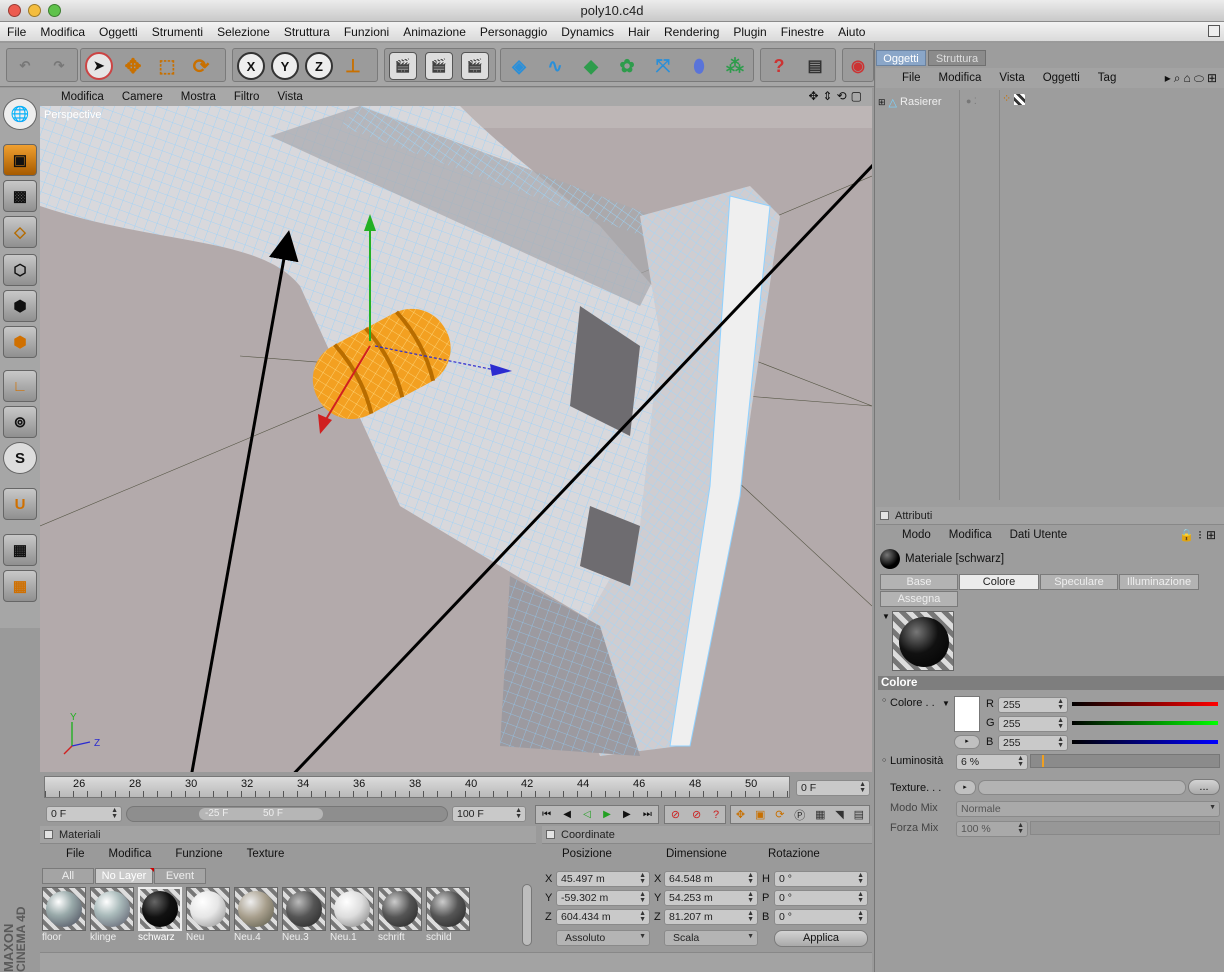 This screenshot has width=1224, height=972. Describe the element at coordinates (16, 32) in the screenshot. I see `menu-file: File` at that location.